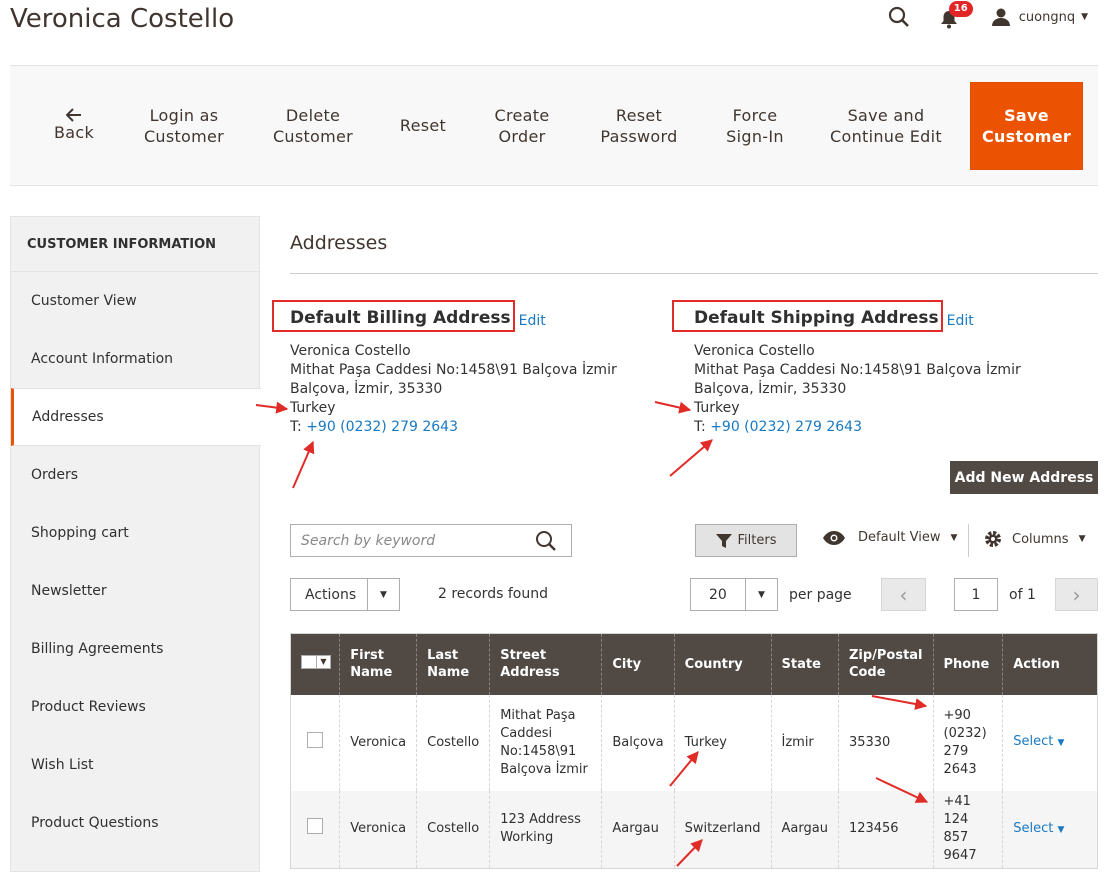 The image size is (1118, 896). I want to click on records-count: 2 records found, so click(493, 594).